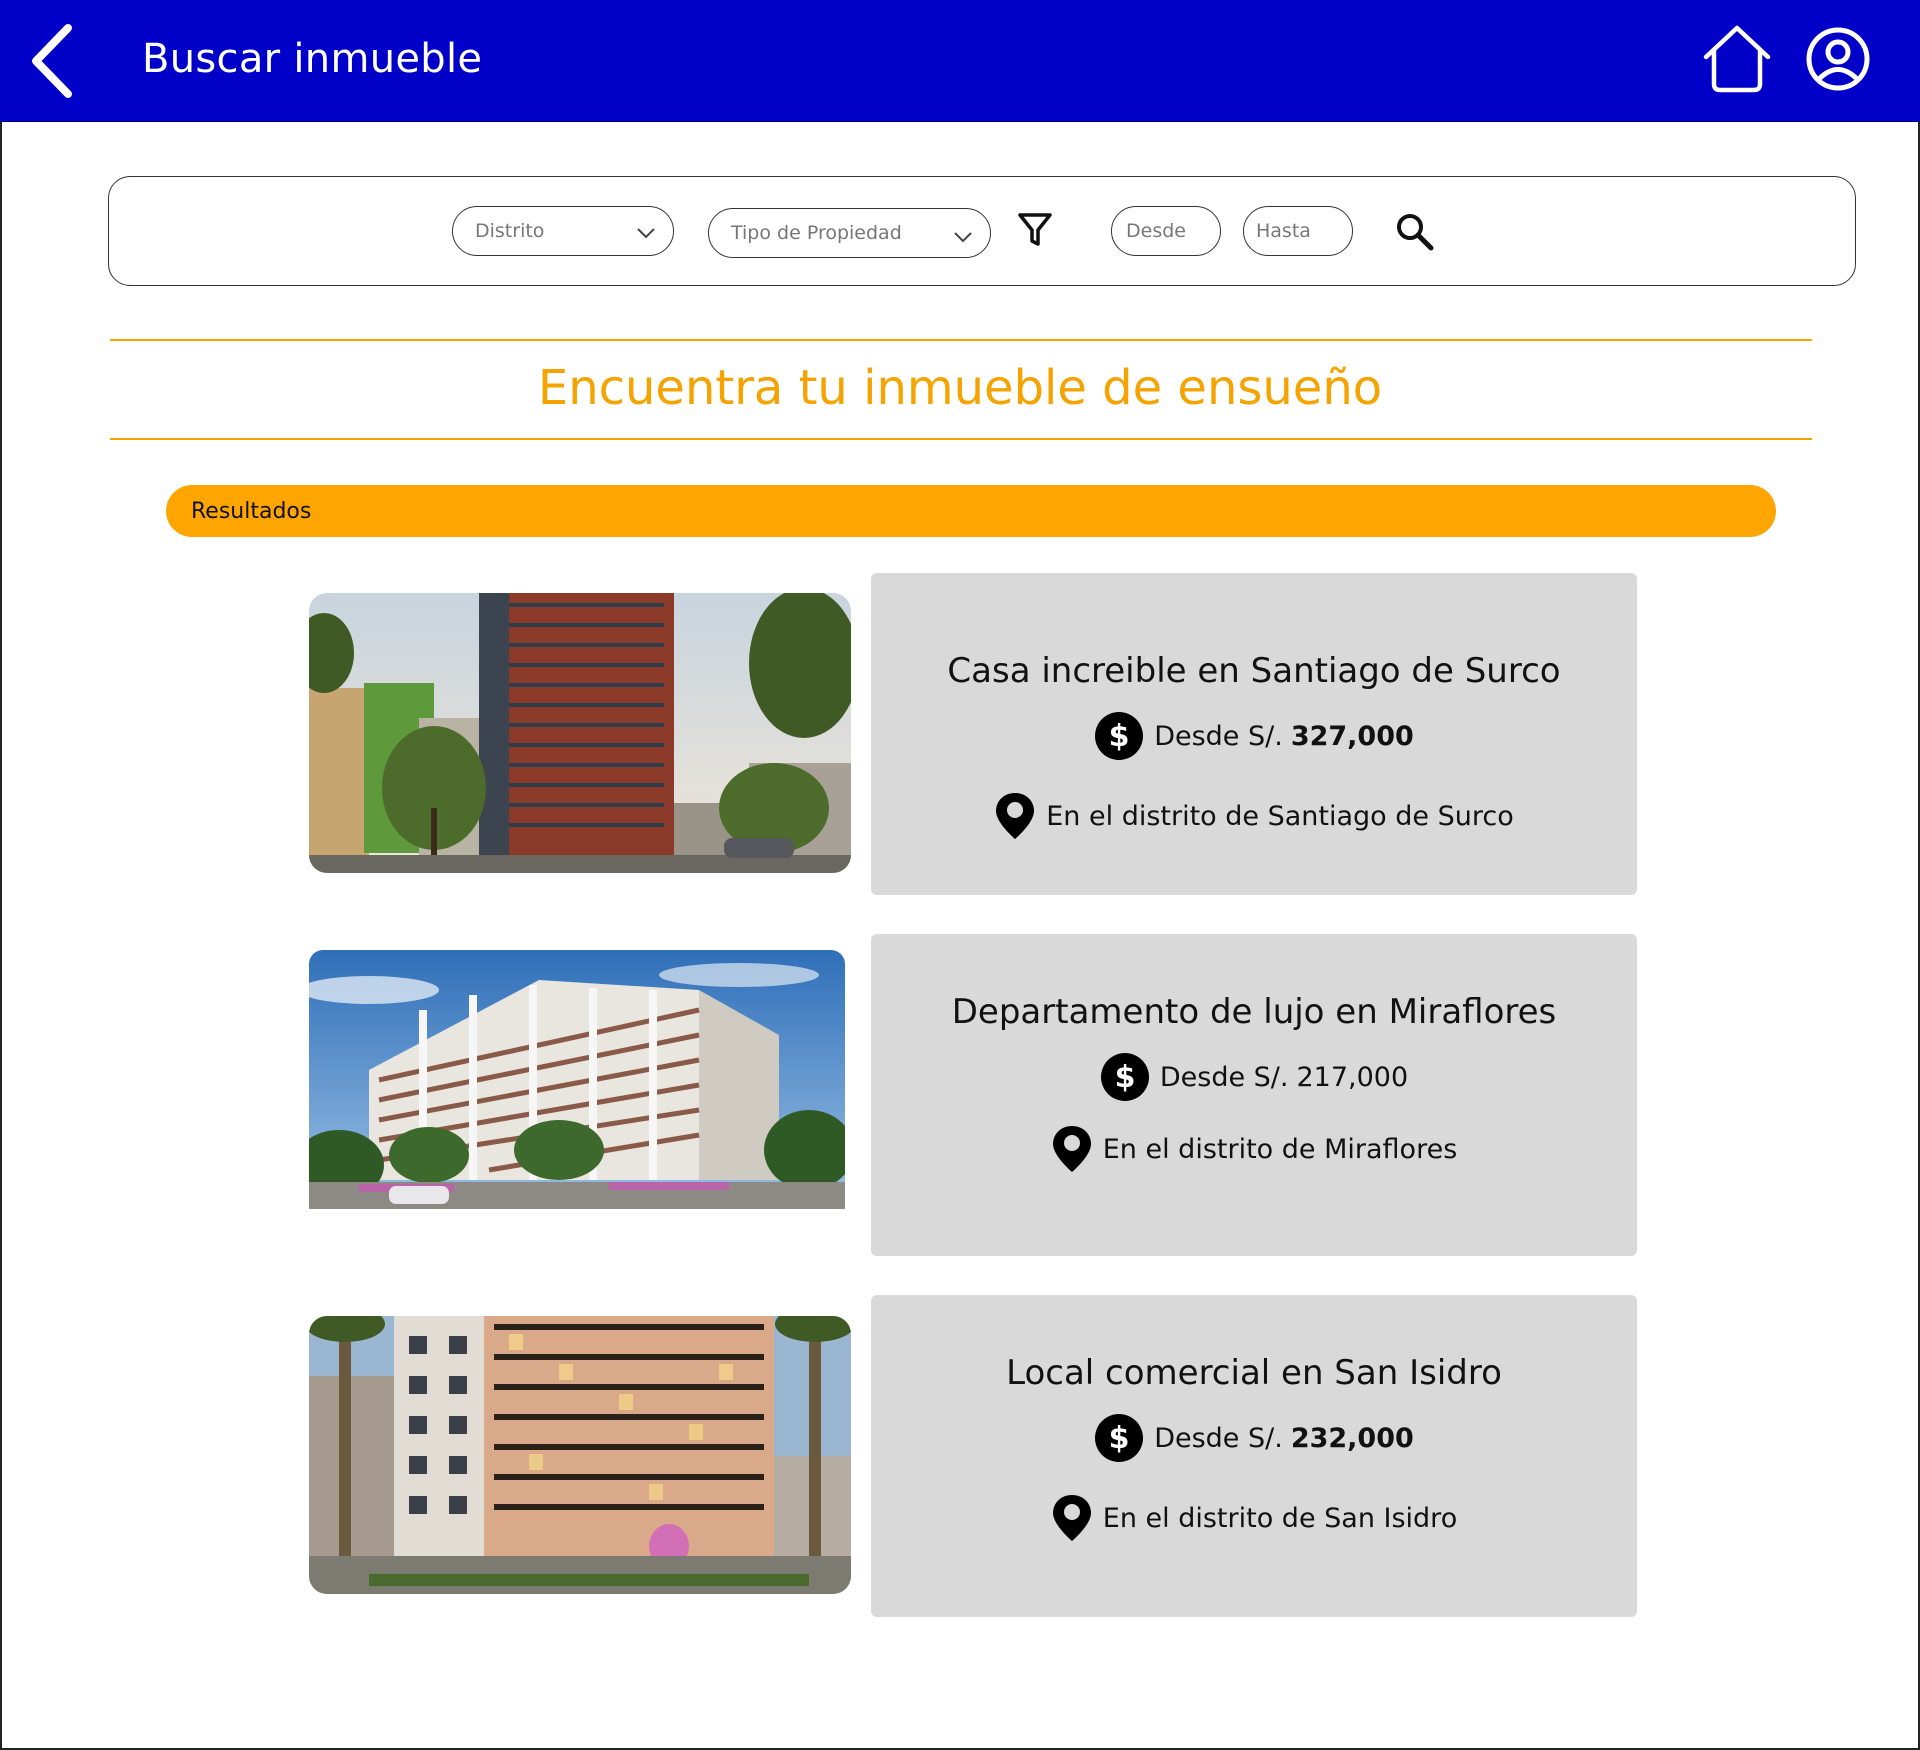 The image size is (1920, 1750). Describe the element at coordinates (971, 511) in the screenshot. I see `results-bar: Resultados` at that location.